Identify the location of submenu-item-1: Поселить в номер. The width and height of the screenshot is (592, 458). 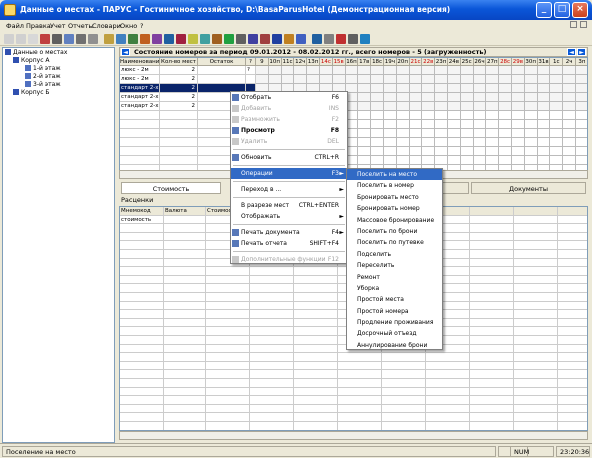
(394, 185).